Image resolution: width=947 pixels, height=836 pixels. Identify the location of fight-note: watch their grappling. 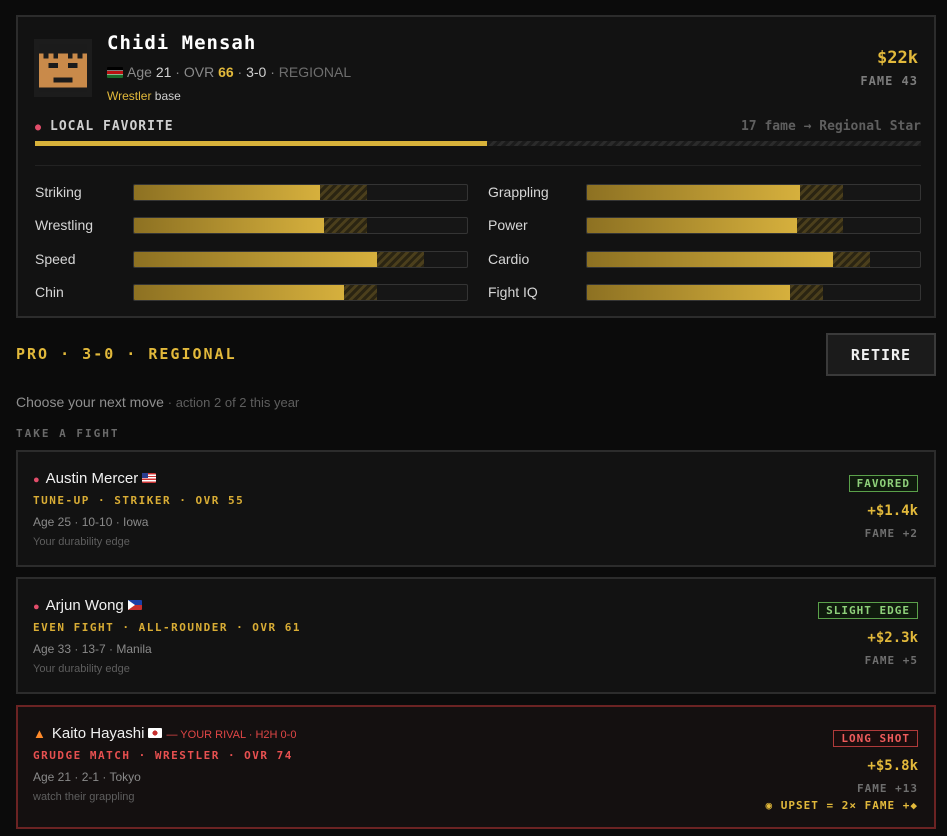
(84, 797).